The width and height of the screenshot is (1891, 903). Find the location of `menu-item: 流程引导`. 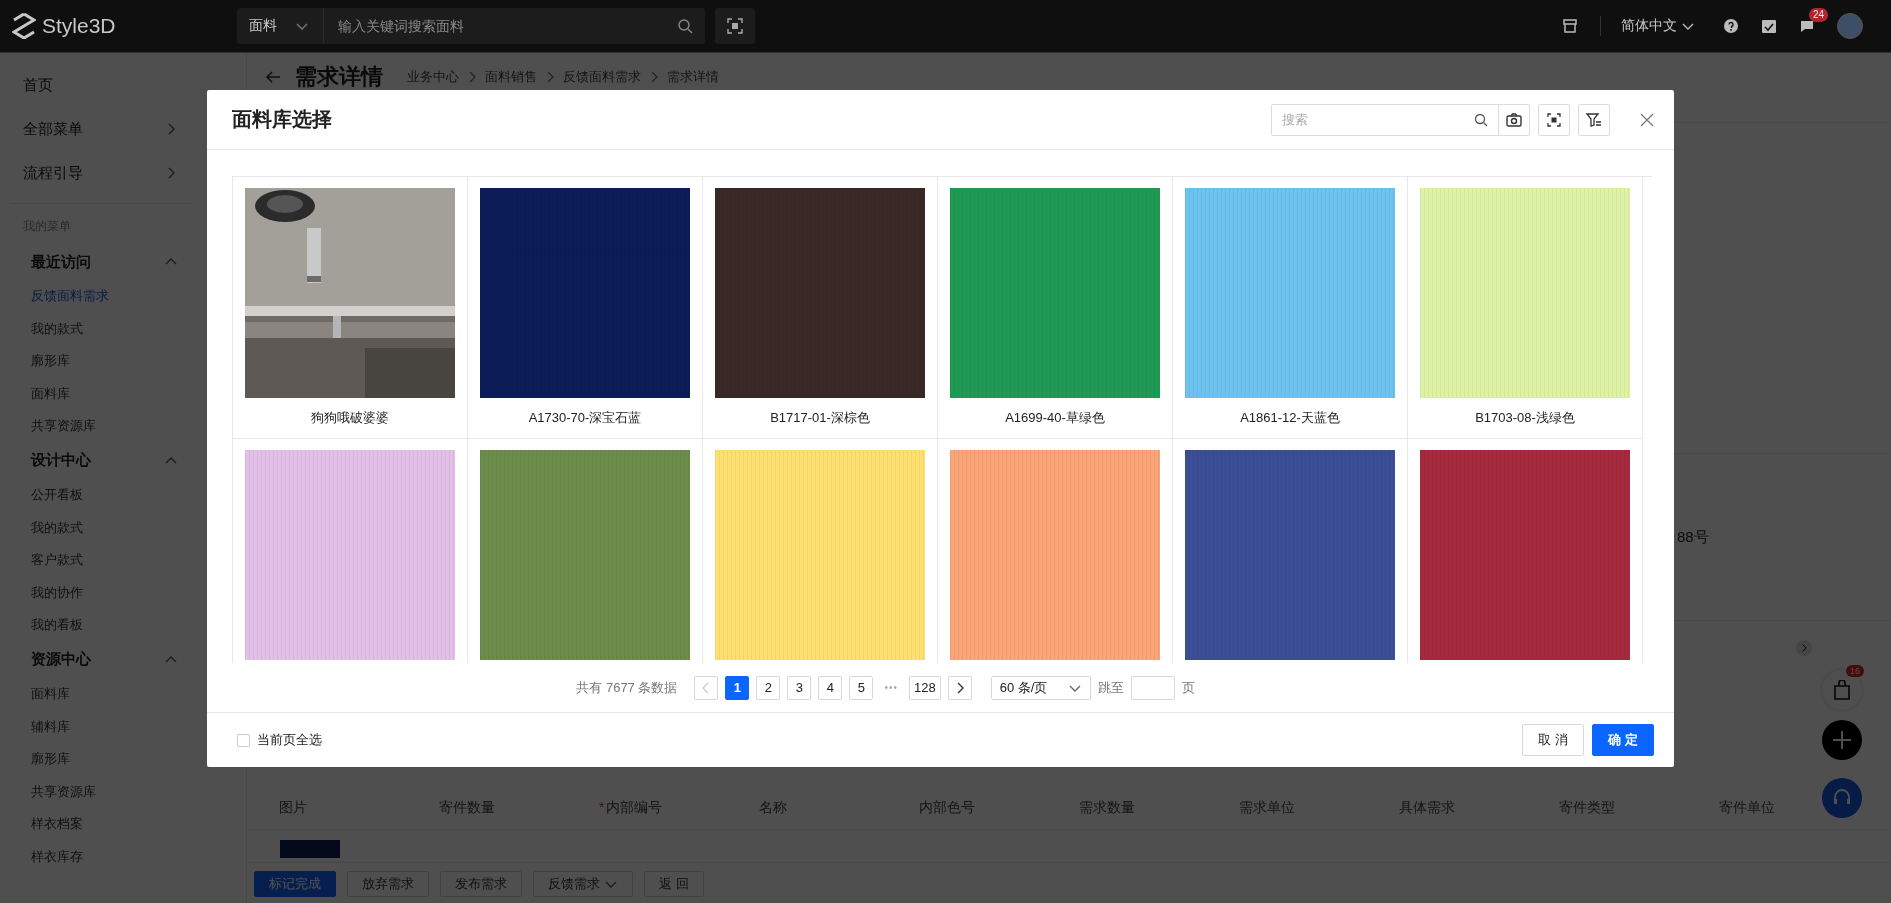

menu-item: 流程引导 is located at coordinates (101, 173).